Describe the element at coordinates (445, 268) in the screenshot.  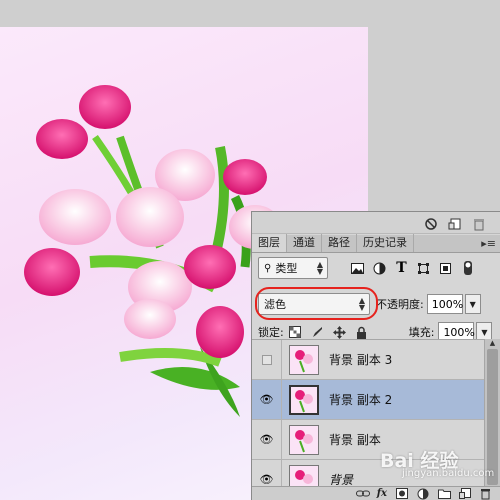
I see `smart-object-filter-icon` at that location.